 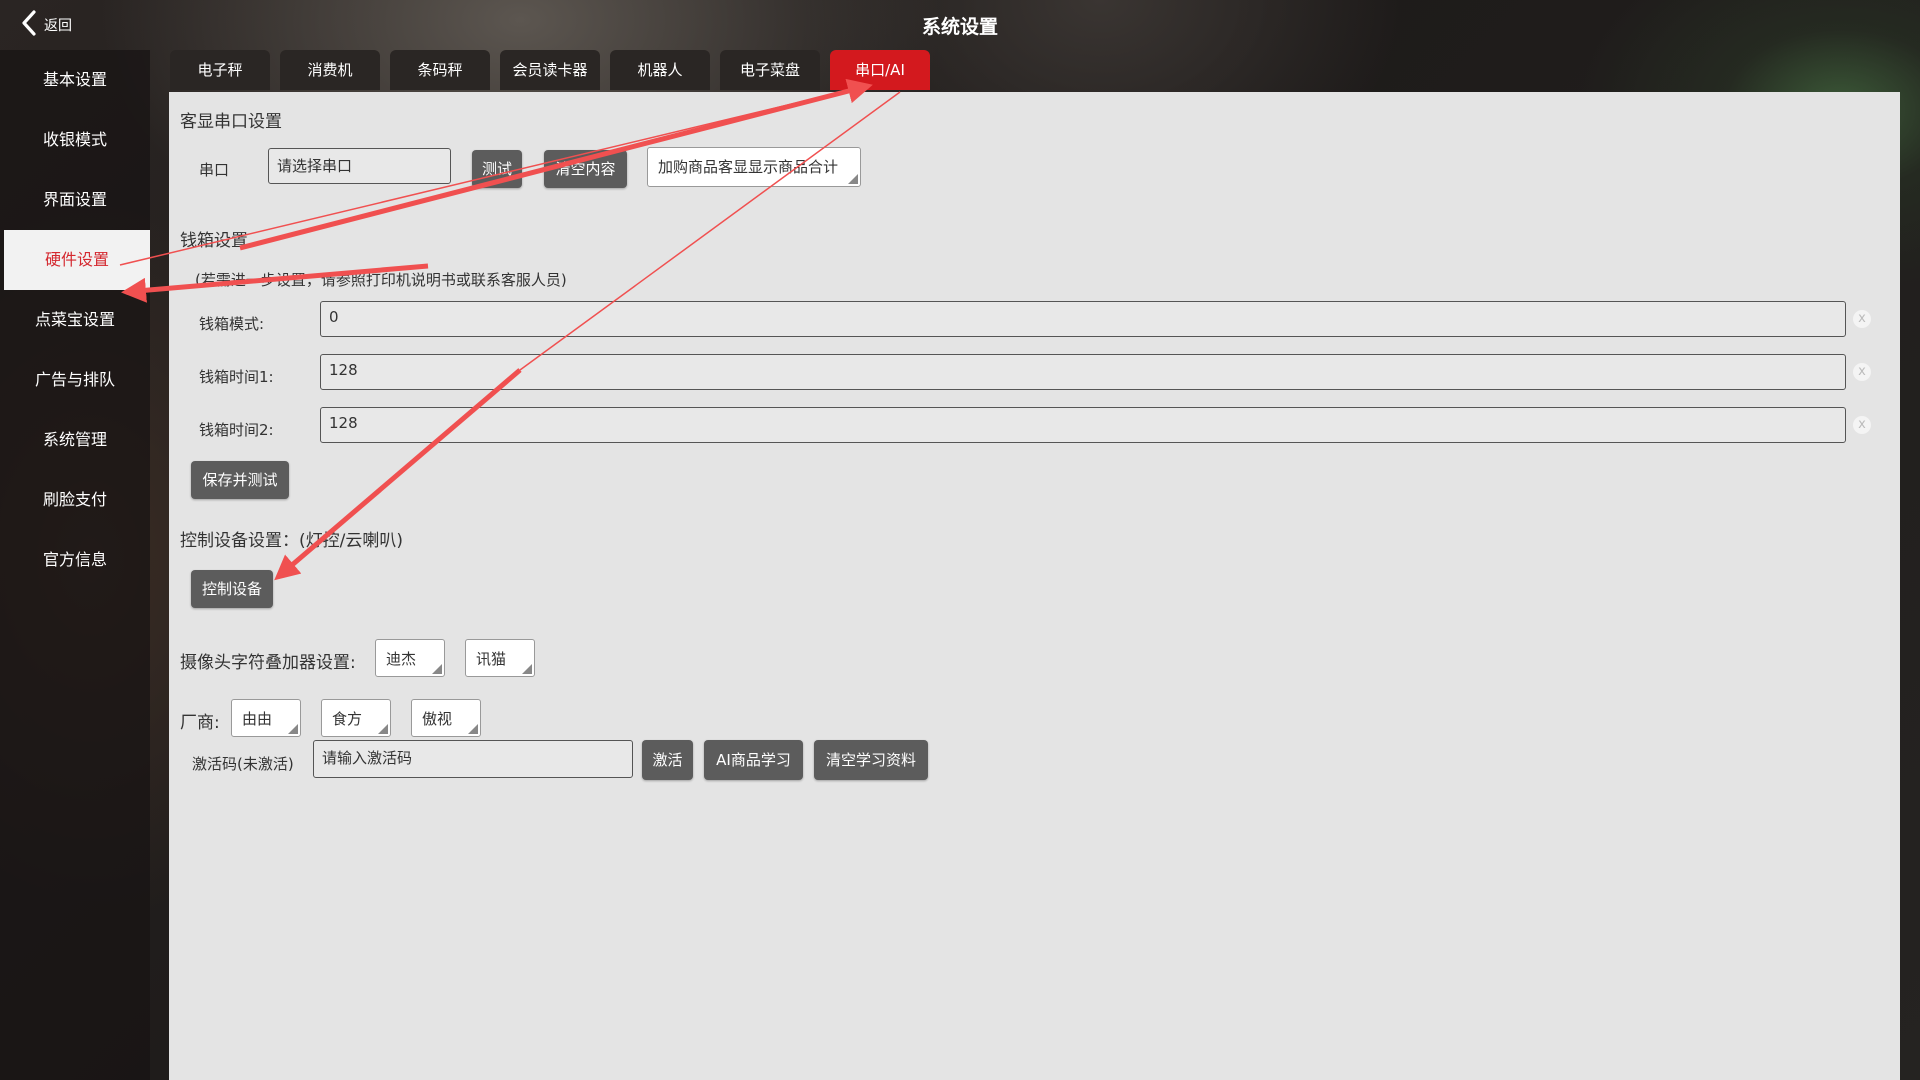 I want to click on annotation-line, so click(x=710, y=231).